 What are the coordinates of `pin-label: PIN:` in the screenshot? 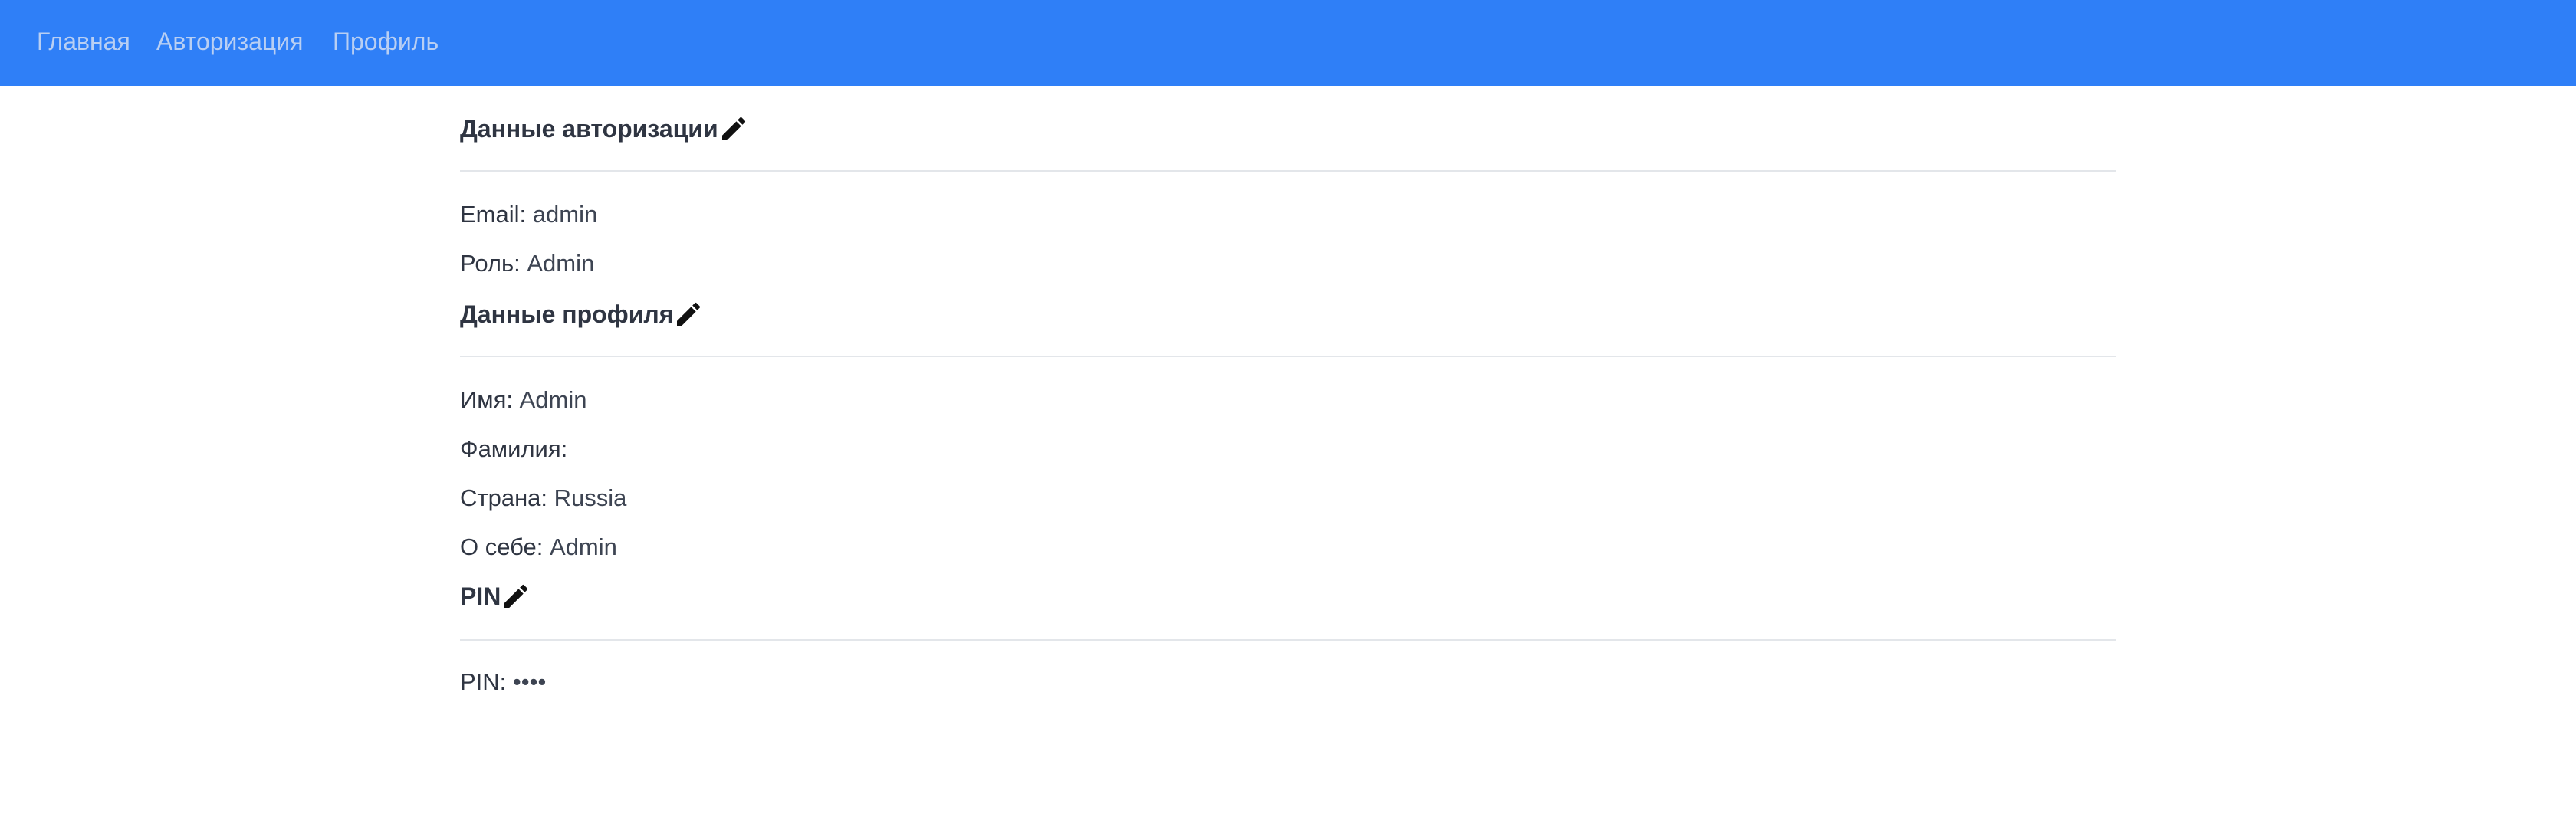 It's located at (484, 681).